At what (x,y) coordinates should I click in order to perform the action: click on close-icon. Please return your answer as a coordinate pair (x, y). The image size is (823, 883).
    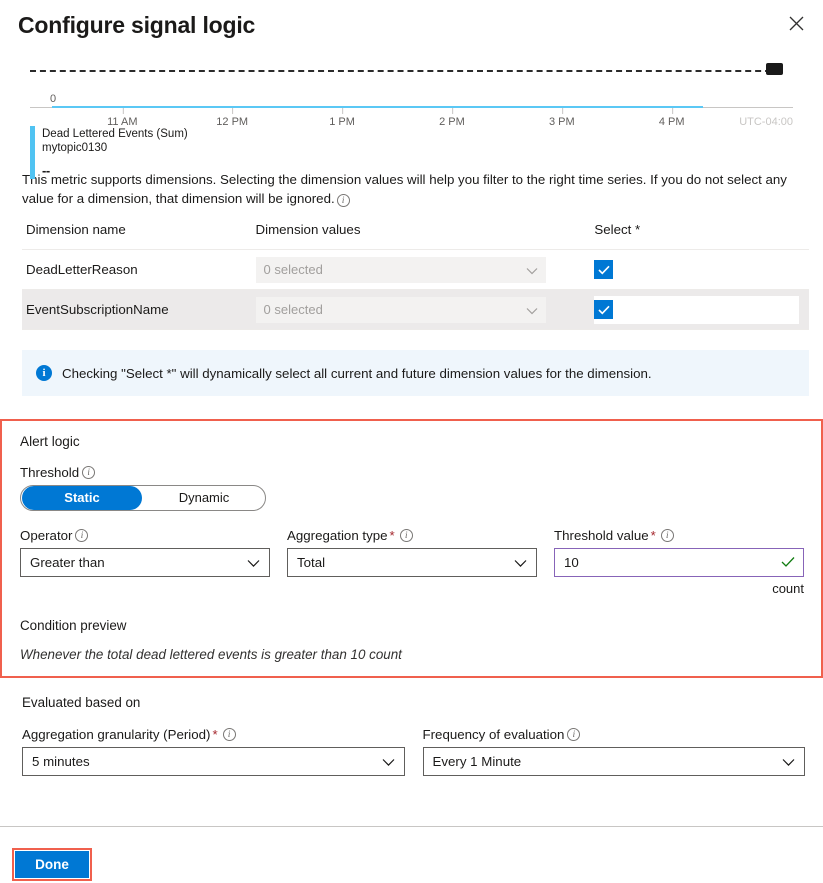
    Looking at the image, I should click on (796, 23).